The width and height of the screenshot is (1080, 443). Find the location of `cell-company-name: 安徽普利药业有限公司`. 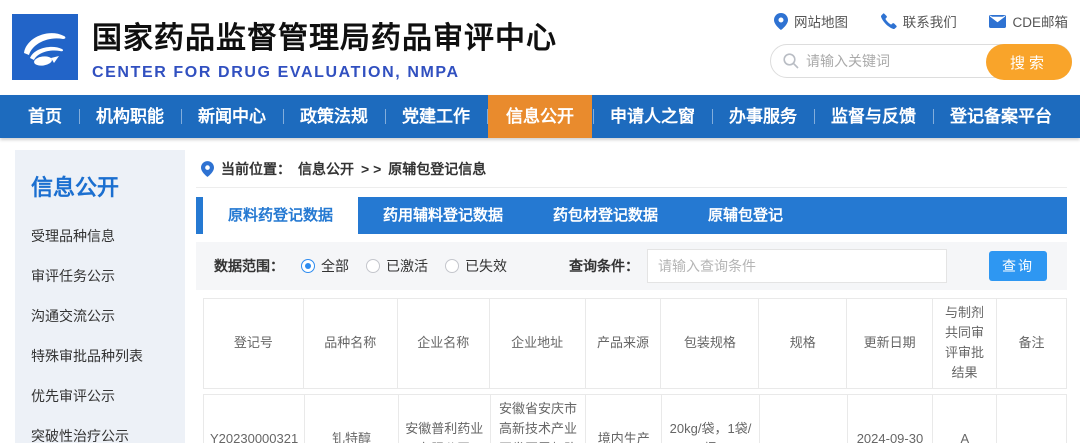

cell-company-name: 安徽普利药业有限公司 is located at coordinates (444, 418).